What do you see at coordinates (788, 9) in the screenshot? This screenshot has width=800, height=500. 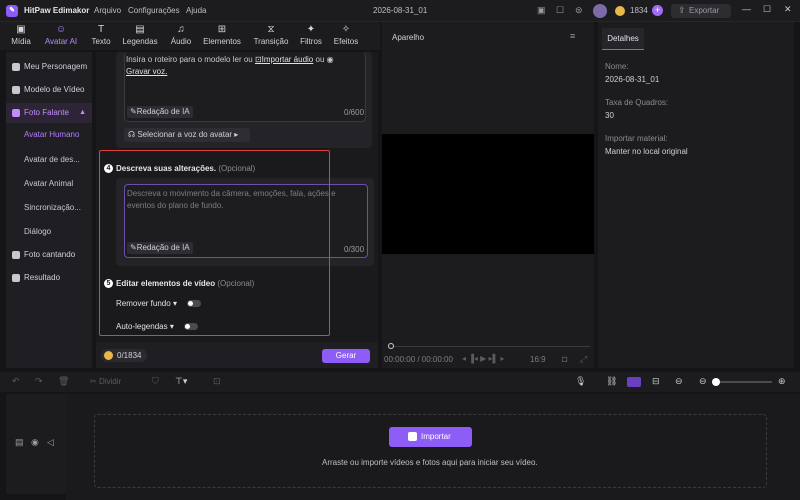 I see `close-icon: ✕` at bounding box center [788, 9].